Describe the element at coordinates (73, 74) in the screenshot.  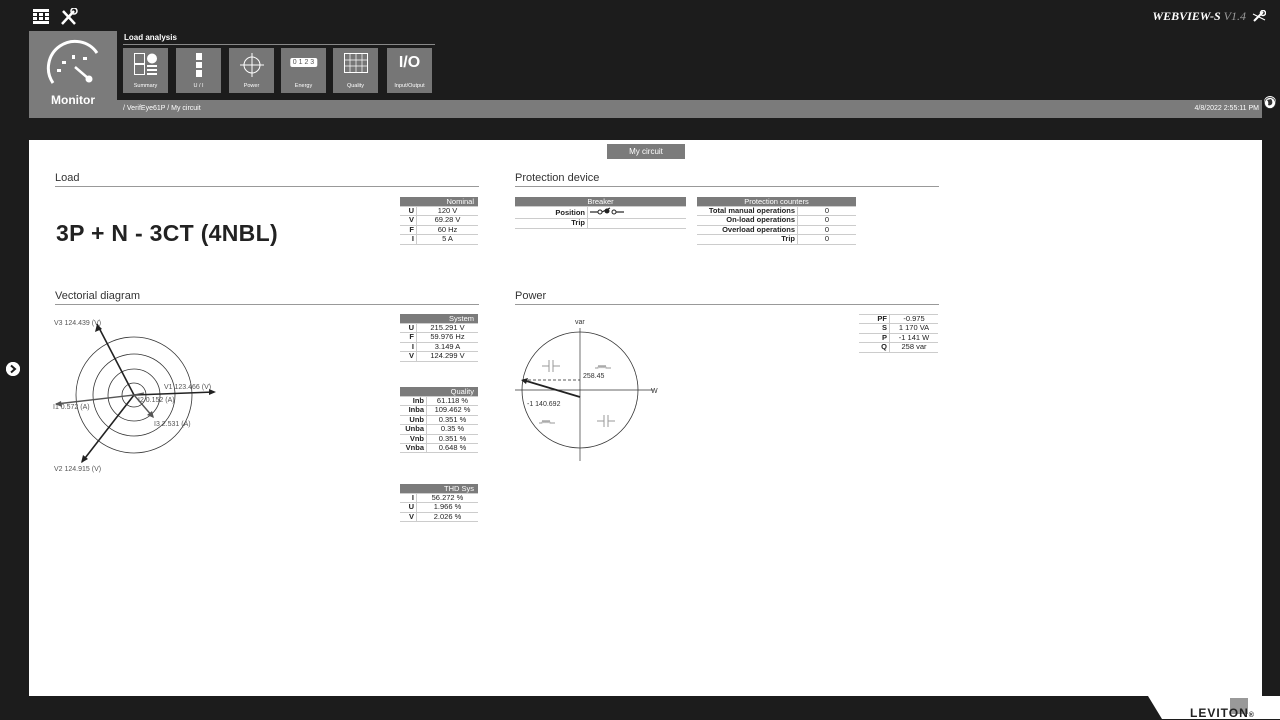
I see `monitor-tile: Monitor` at that location.